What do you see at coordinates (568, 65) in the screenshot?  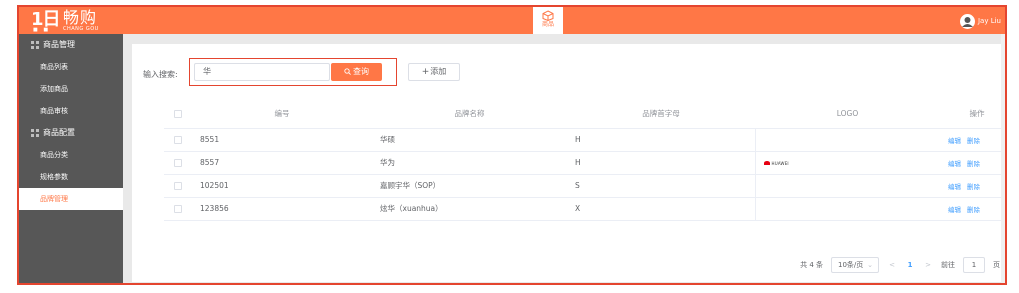 I see `search-bar: 输入搜索: 华 查询 +添加` at bounding box center [568, 65].